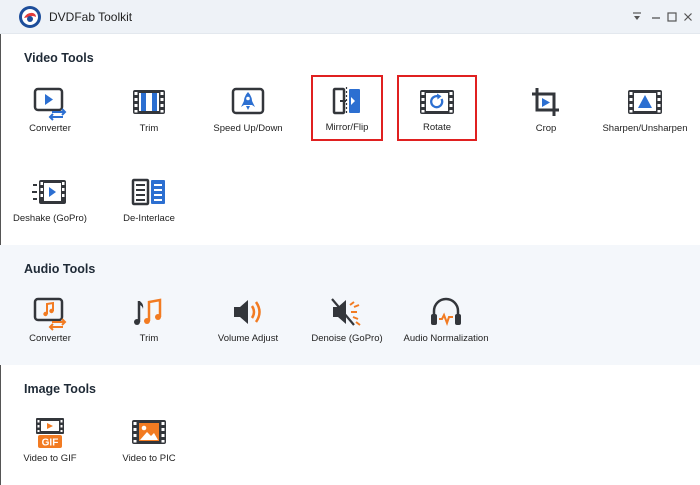  I want to click on audio-converter-icon, so click(50, 314).